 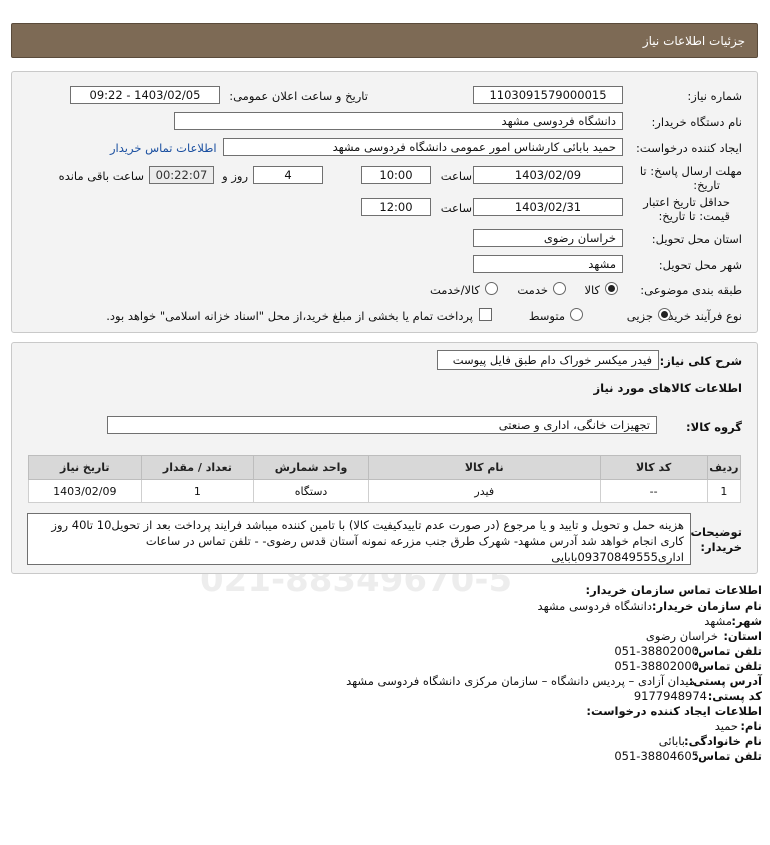 I want to click on buyer-org-field: دانشگاه فردوسی مشهد, so click(x=398, y=121).